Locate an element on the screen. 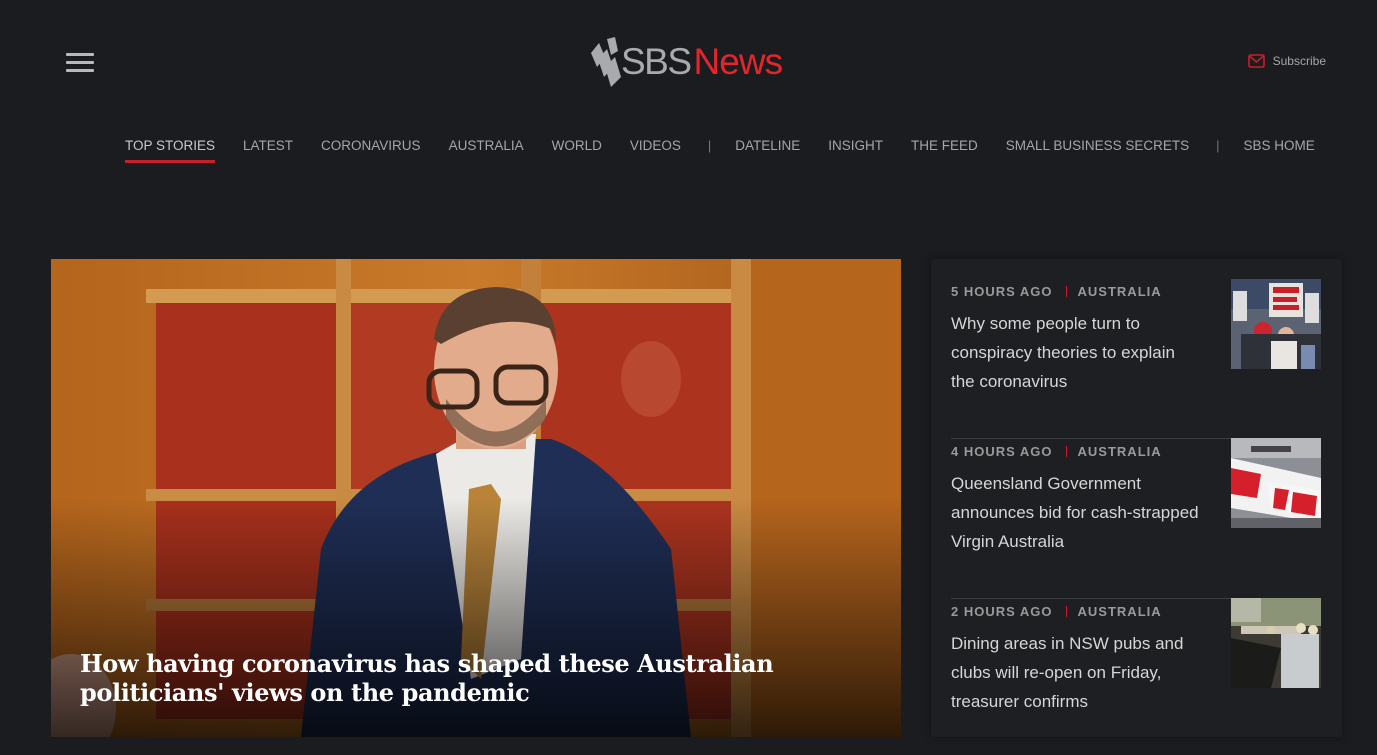  nav-item-world: WORLD is located at coordinates (577, 149).